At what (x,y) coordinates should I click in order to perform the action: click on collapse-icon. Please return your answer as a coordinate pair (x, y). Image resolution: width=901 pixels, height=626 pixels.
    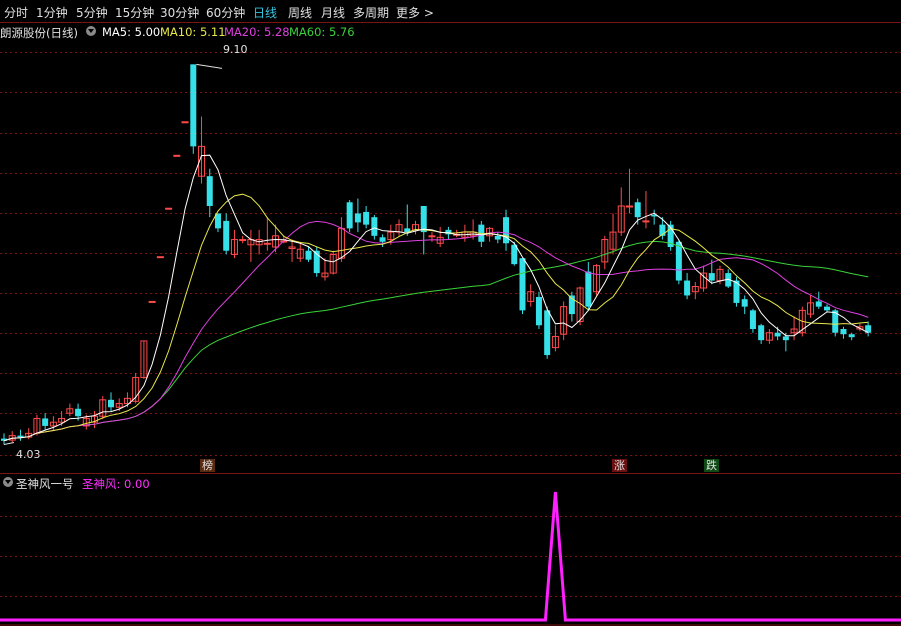
    Looking at the image, I should click on (8, 482).